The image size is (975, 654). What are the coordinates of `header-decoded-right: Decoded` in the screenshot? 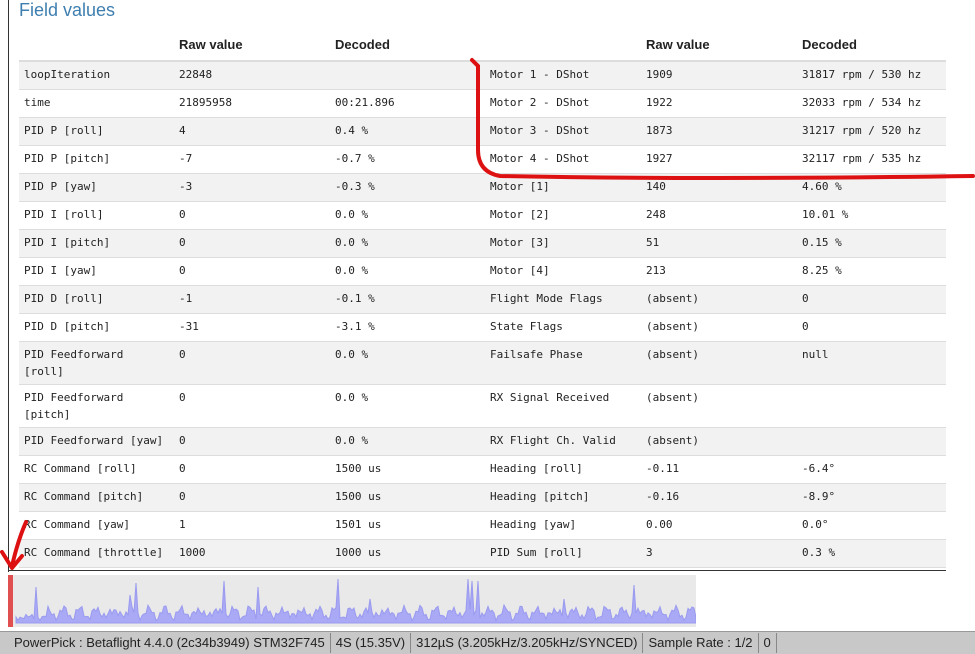 It's located at (871, 45).